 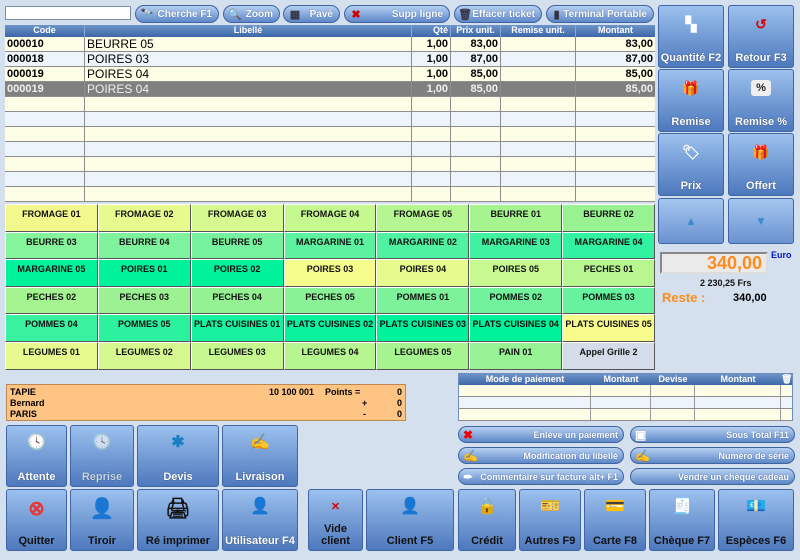 I want to click on product-button: POMMES 02, so click(x=516, y=300).